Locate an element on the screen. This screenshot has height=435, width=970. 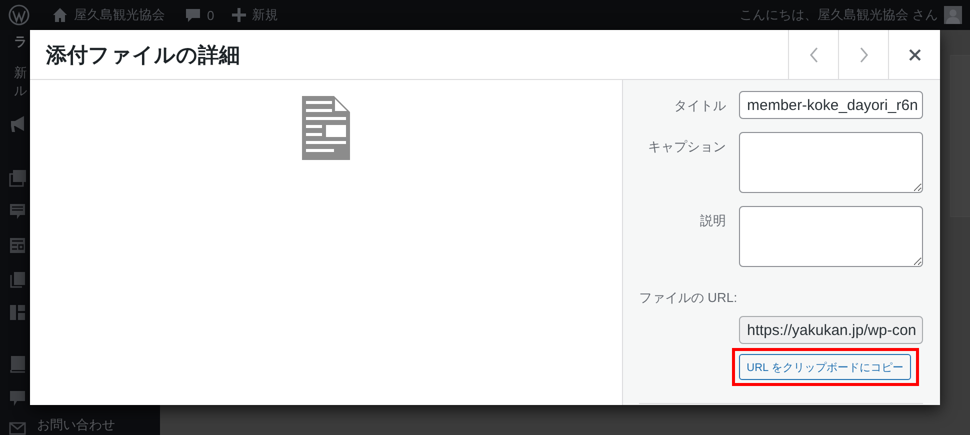
greeting-text: こんにちは、屋久島観光協会 さん is located at coordinates (838, 15).